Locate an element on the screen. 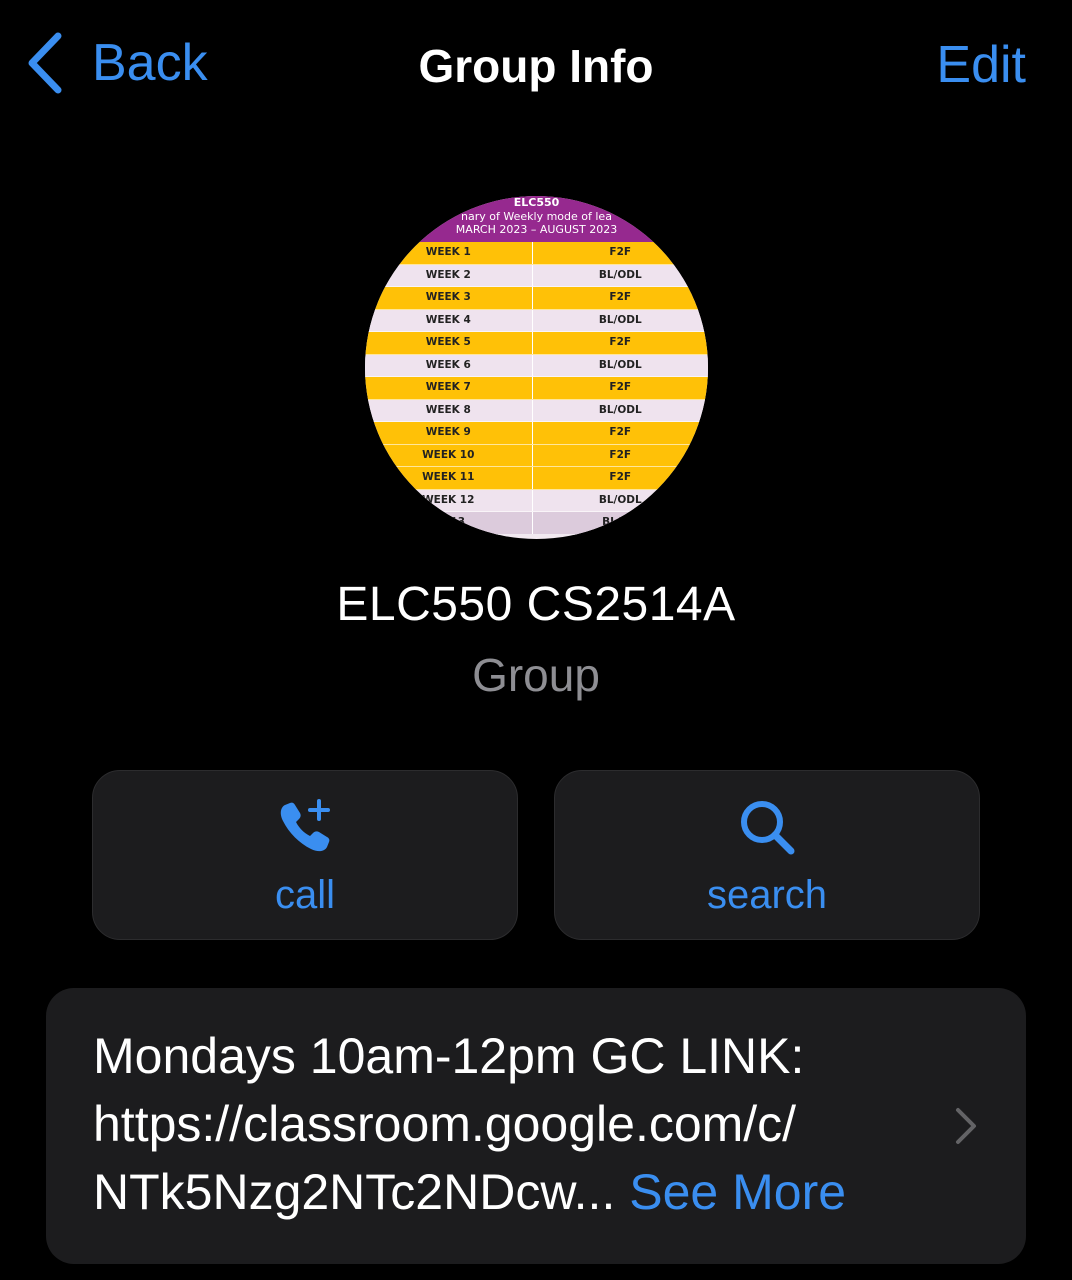 Image resolution: width=1072 pixels, height=1280 pixels. avatar-week-cell: WEEK 2 is located at coordinates (449, 275).